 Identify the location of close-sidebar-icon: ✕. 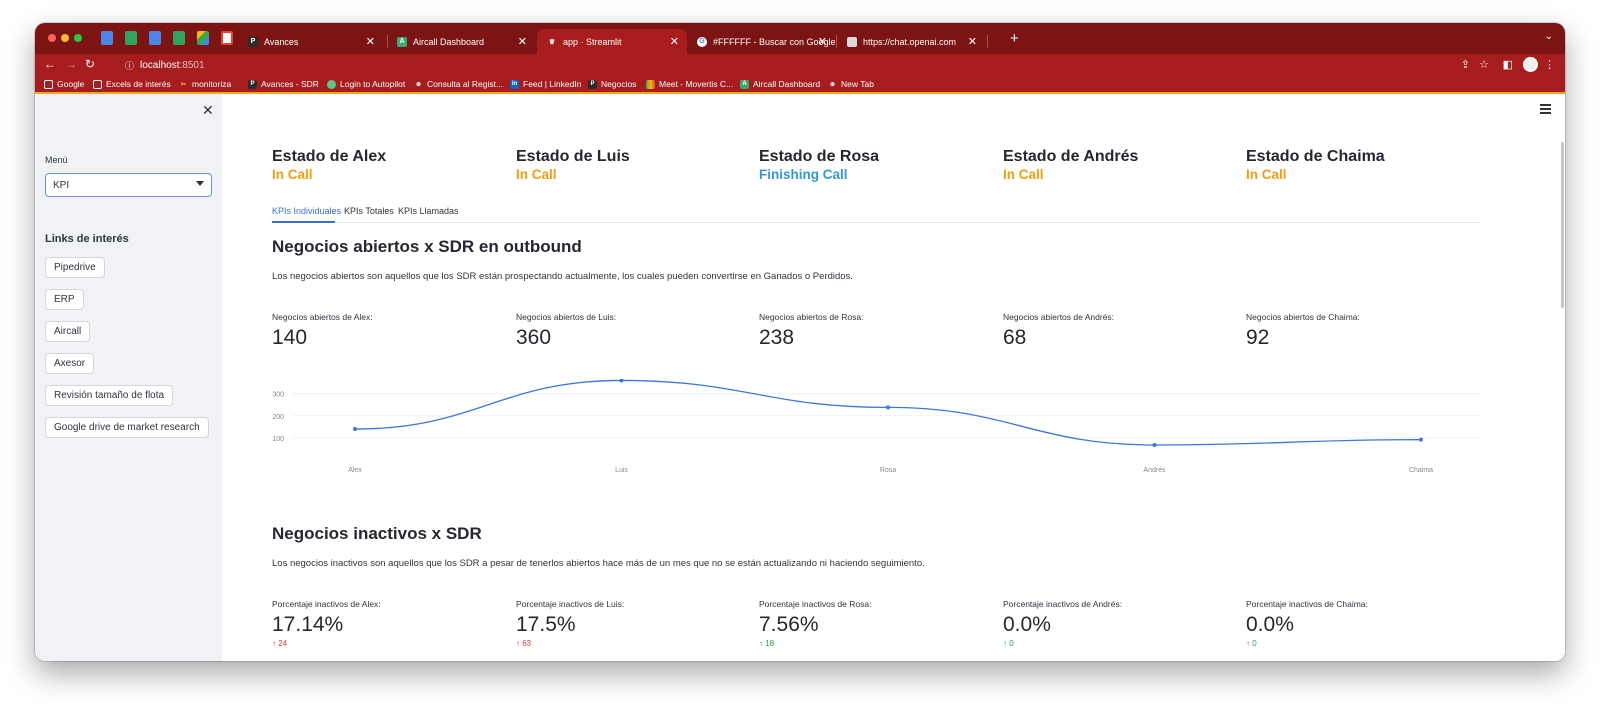
(208, 110).